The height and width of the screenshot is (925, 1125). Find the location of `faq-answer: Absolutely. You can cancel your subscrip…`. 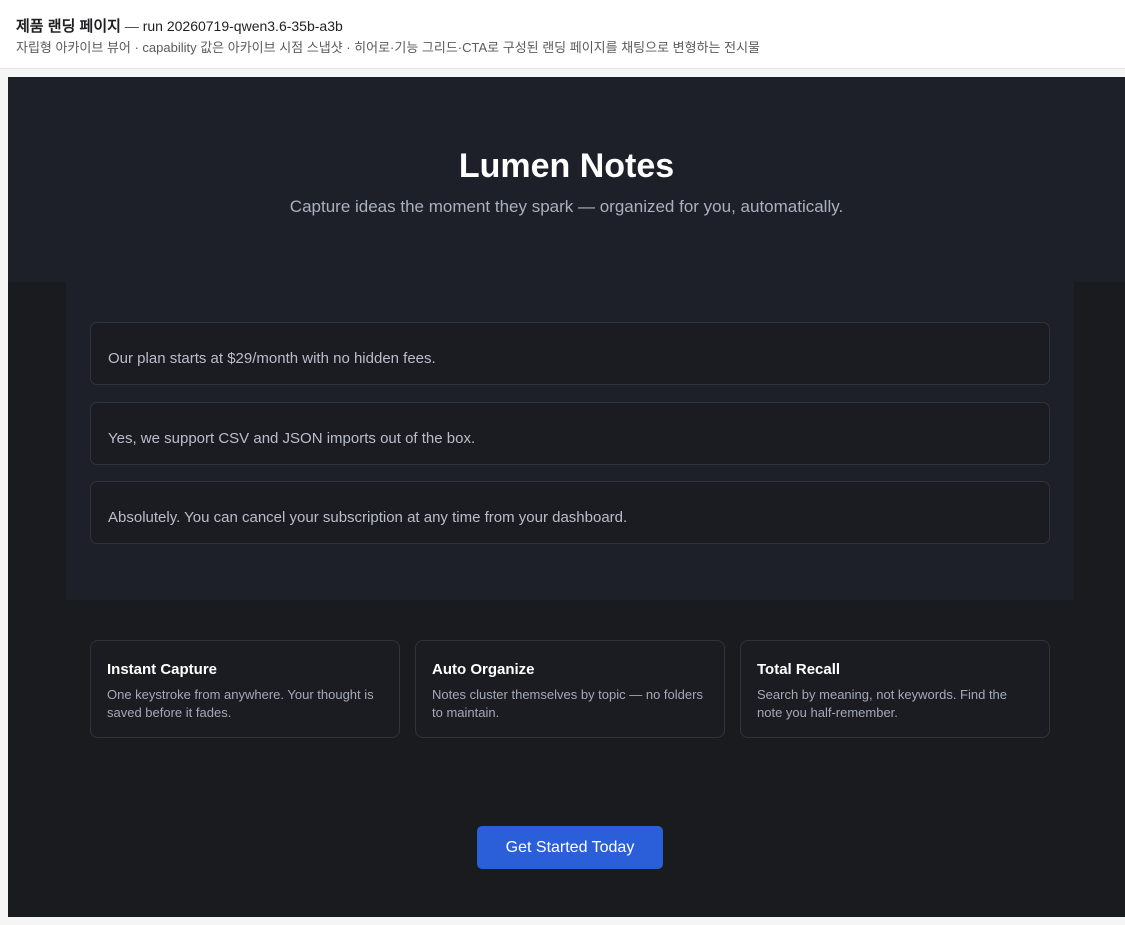

faq-answer: Absolutely. You can cancel your subscrip… is located at coordinates (368, 517).